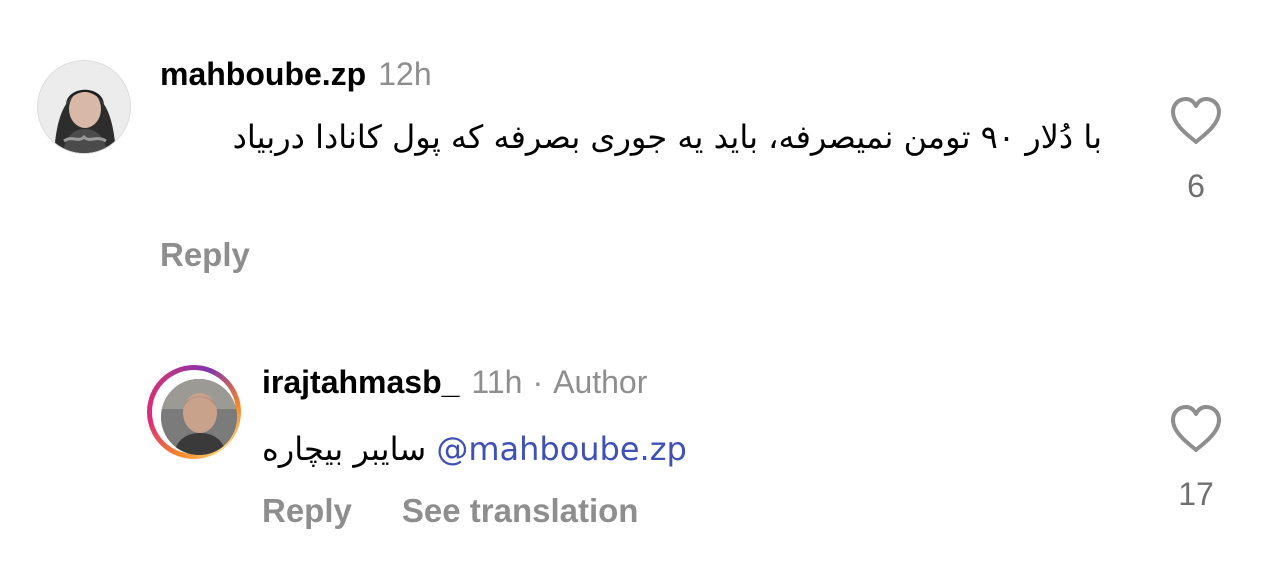  I want to click on comment-header: mahboube.zp 12h, so click(296, 74).